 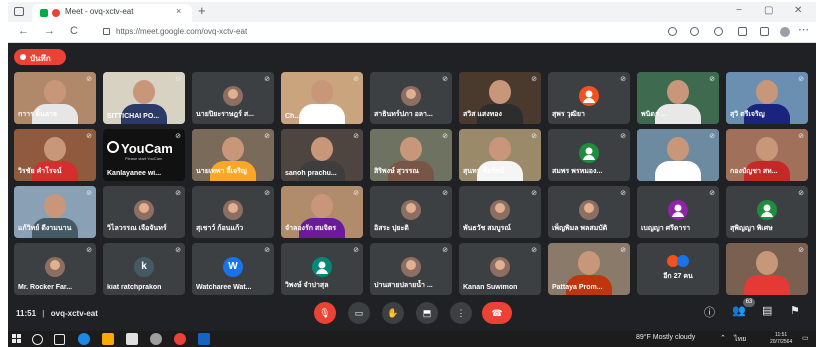 I want to click on read-aloud-icon, so click(x=694, y=31).